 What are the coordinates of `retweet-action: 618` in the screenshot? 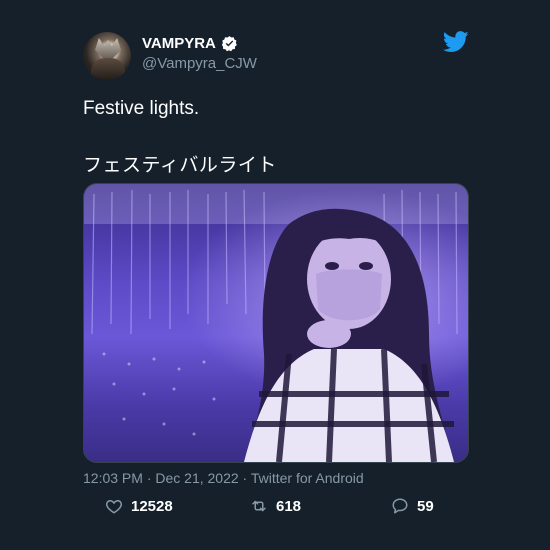 It's located at (275, 506).